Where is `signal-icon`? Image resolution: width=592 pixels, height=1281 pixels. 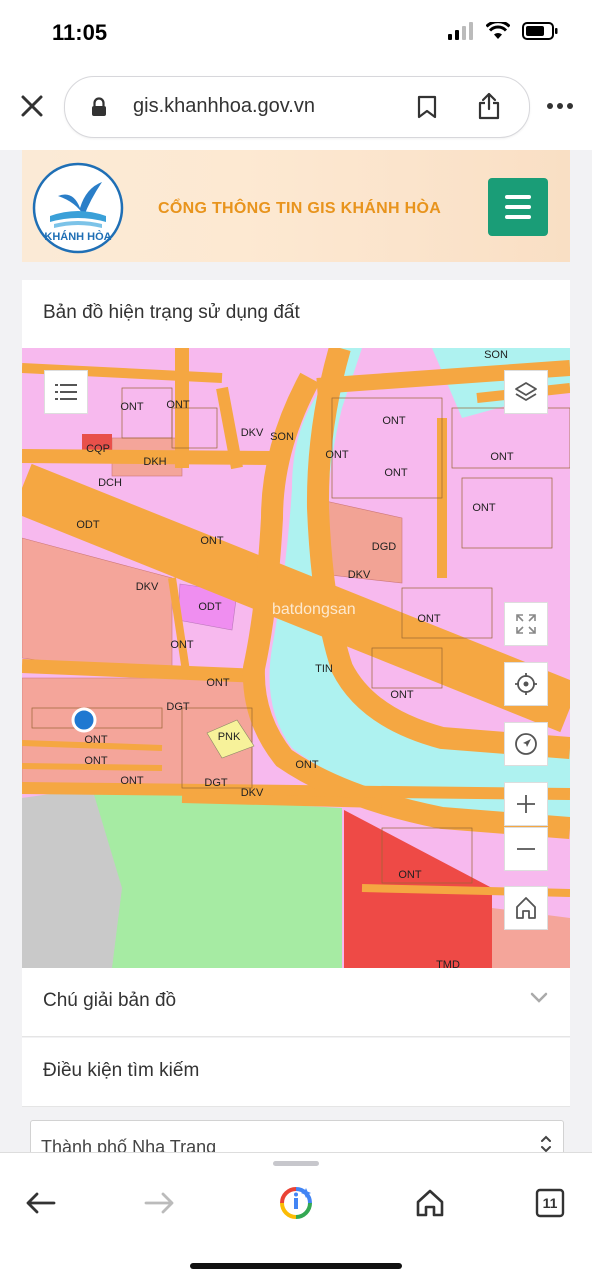
signal-icon is located at coordinates (460, 31).